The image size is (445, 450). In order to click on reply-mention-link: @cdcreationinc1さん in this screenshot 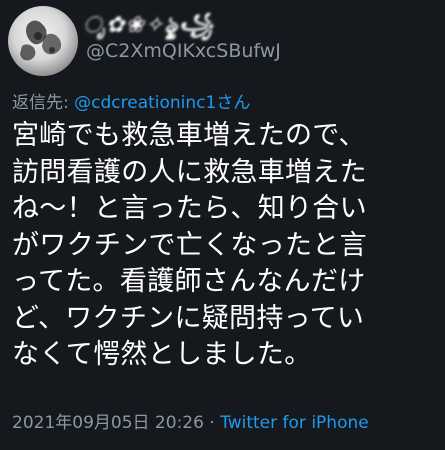, I will do `click(162, 103)`.